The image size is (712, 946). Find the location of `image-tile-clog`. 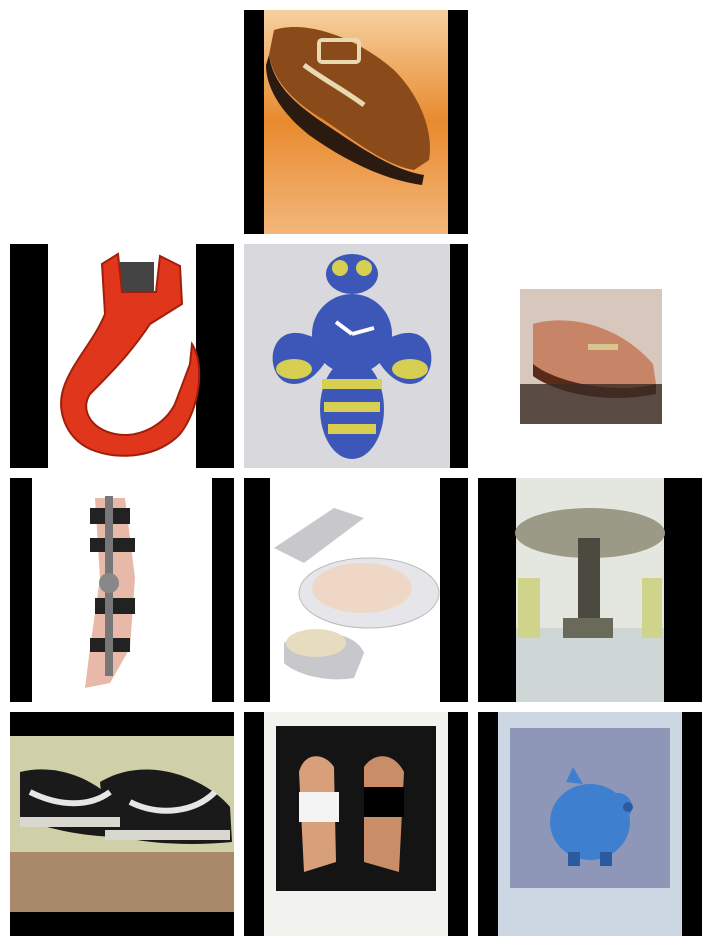

image-tile-clog is located at coordinates (356, 122).